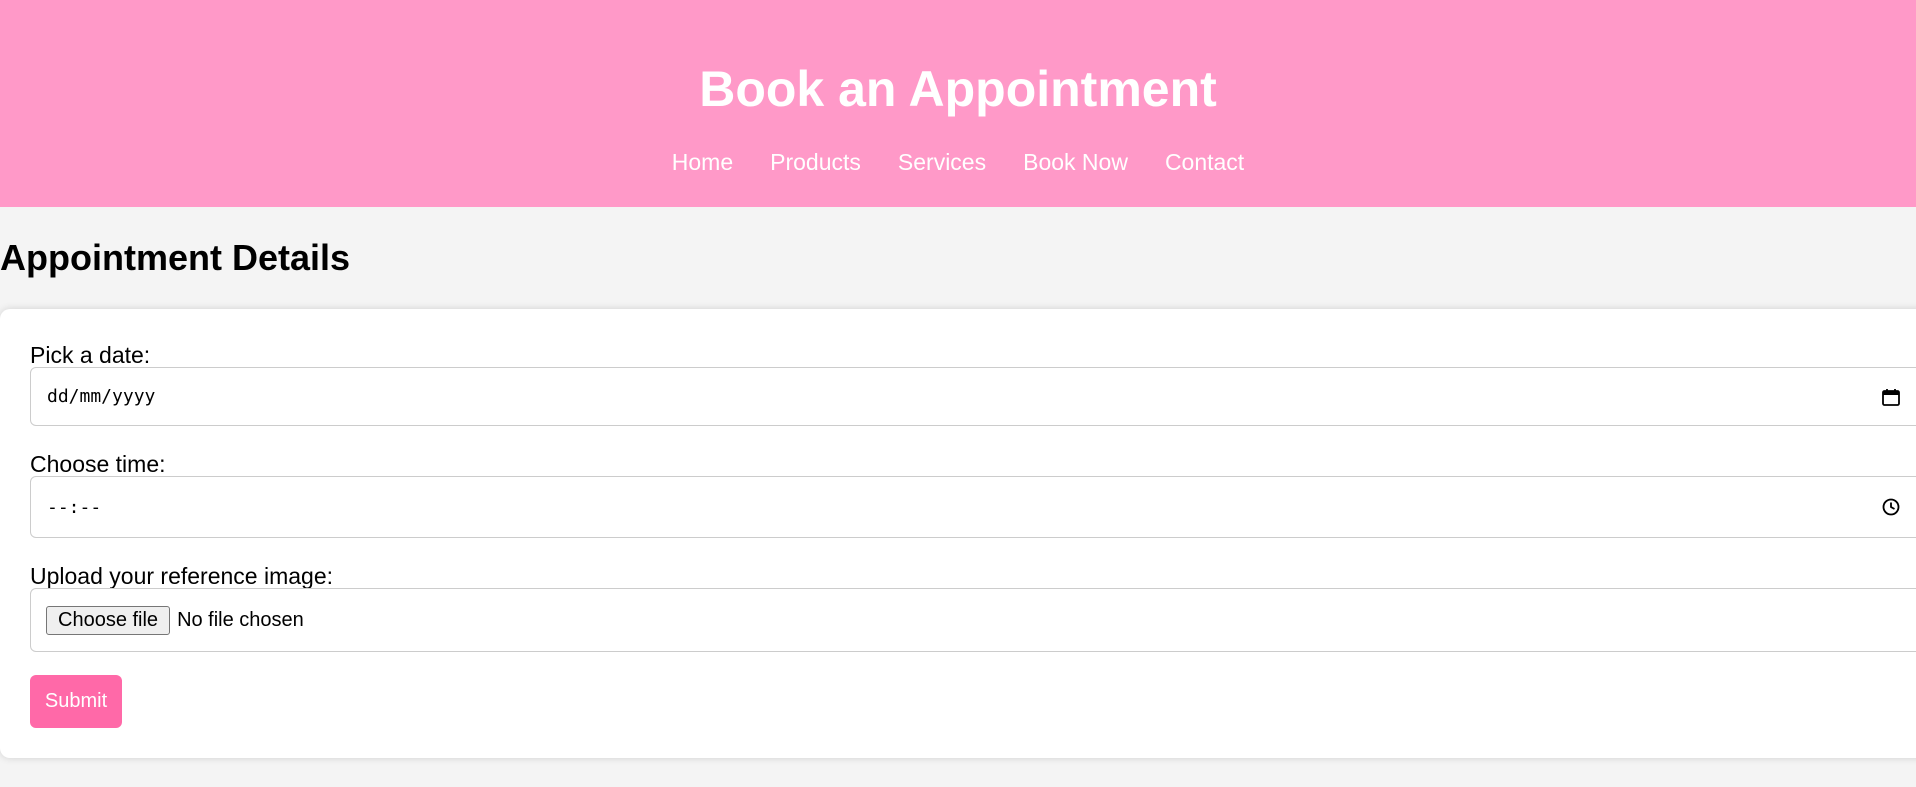  I want to click on time-input-value: --:--, so click(74, 507).